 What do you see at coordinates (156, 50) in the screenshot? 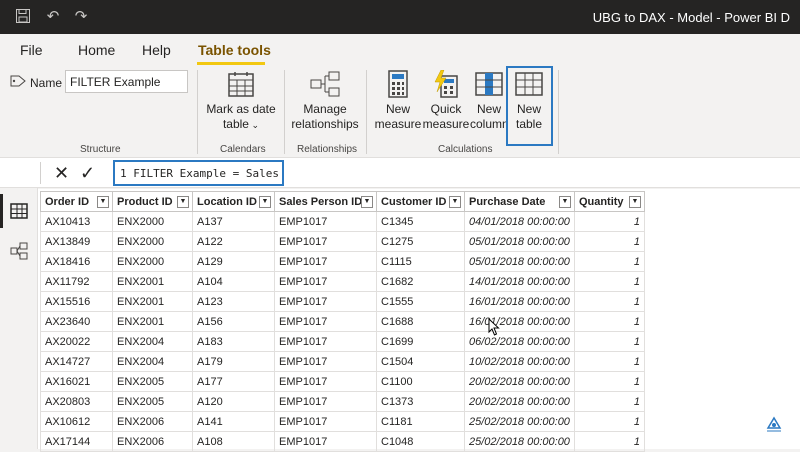
I see `tab-help: Help` at bounding box center [156, 50].